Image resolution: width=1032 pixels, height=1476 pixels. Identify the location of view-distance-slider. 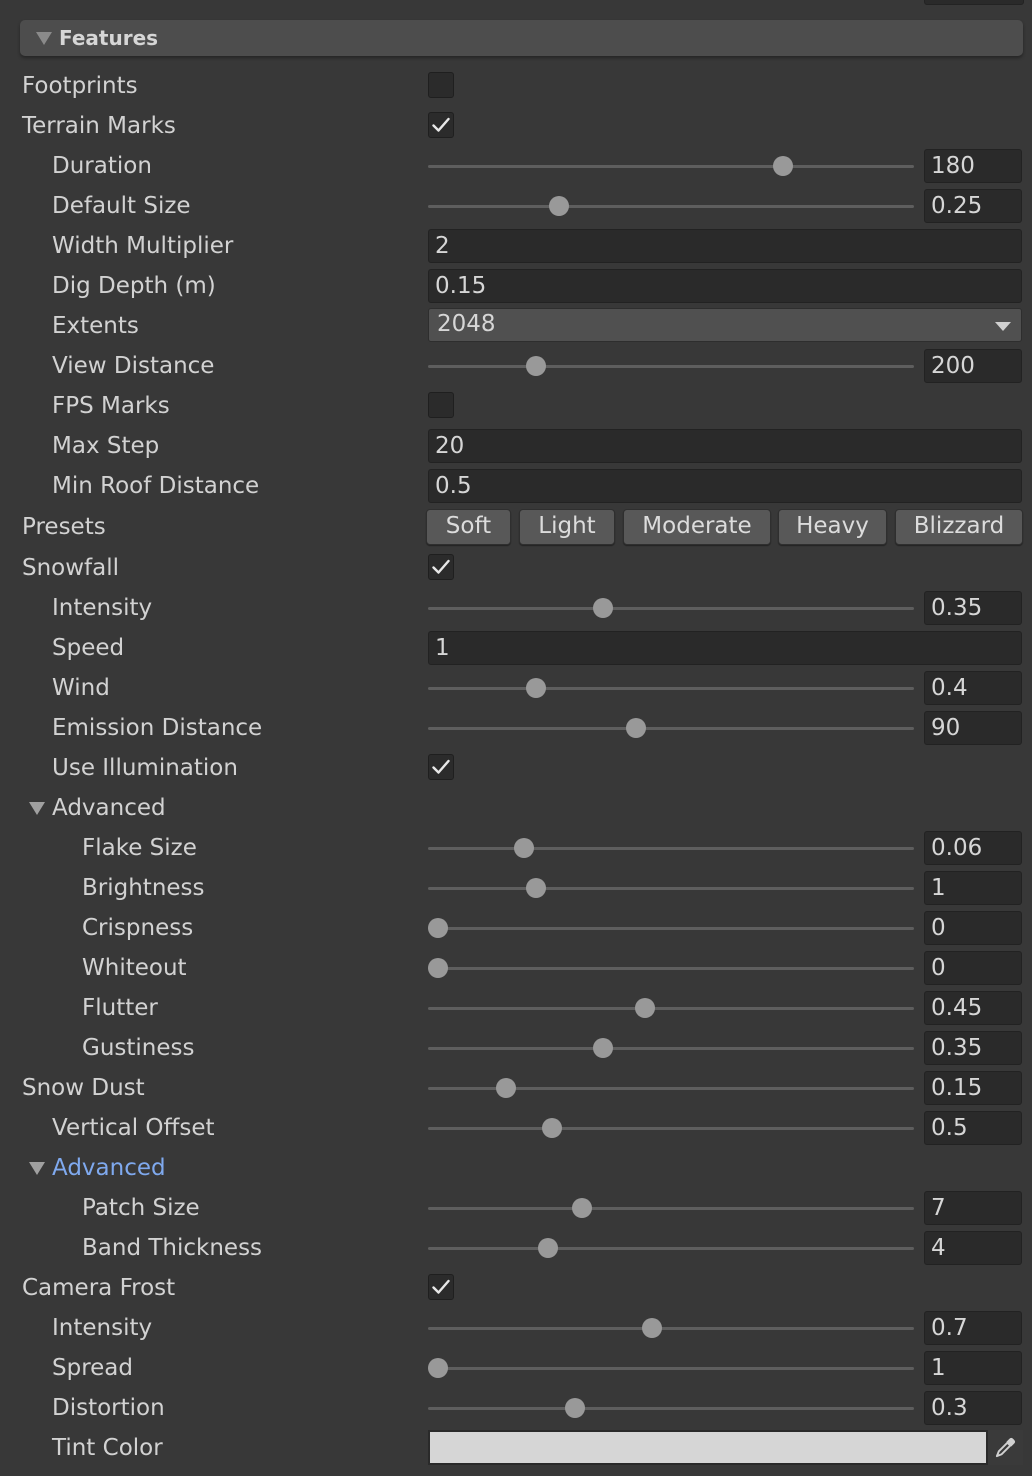
(671, 366).